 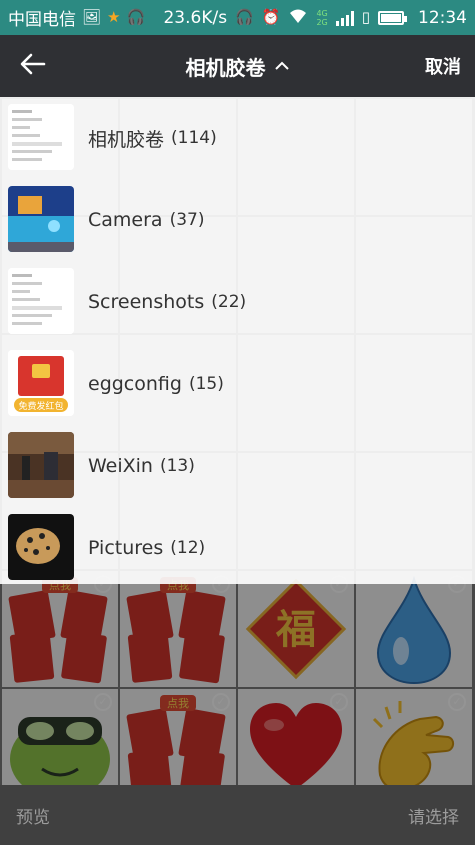 What do you see at coordinates (147, 548) in the screenshot?
I see `album-label: Pictures (12)` at bounding box center [147, 548].